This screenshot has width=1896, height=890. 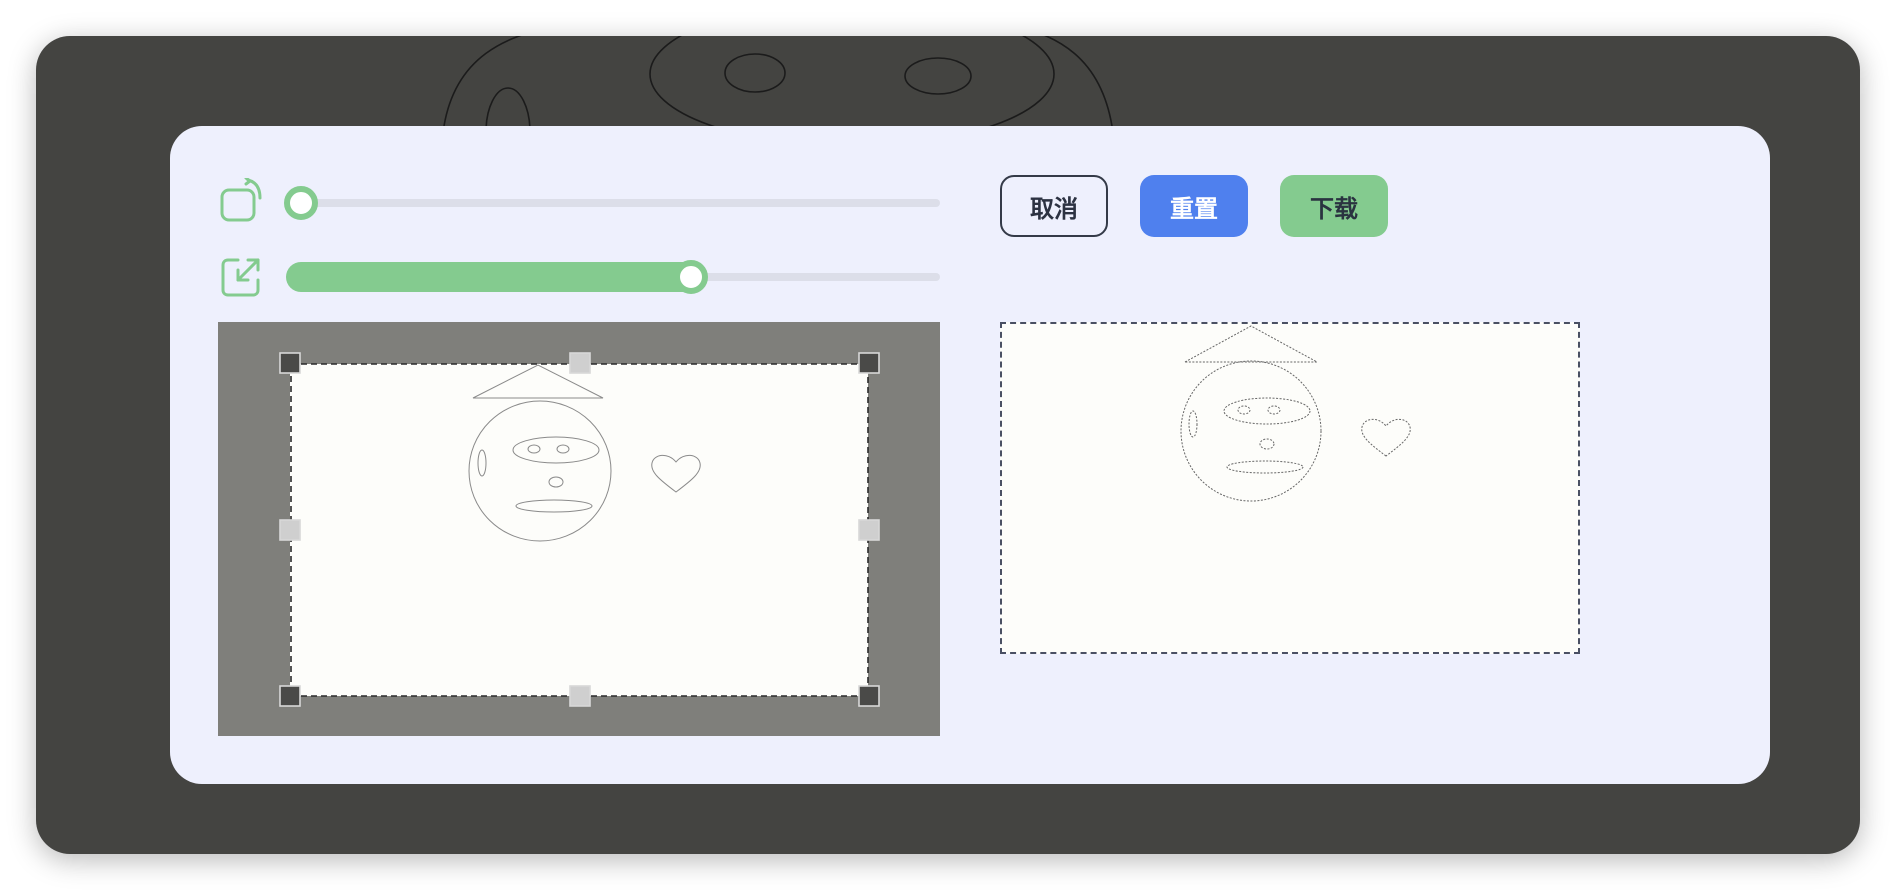 What do you see at coordinates (290, 363) in the screenshot?
I see `crop-handle-top-left` at bounding box center [290, 363].